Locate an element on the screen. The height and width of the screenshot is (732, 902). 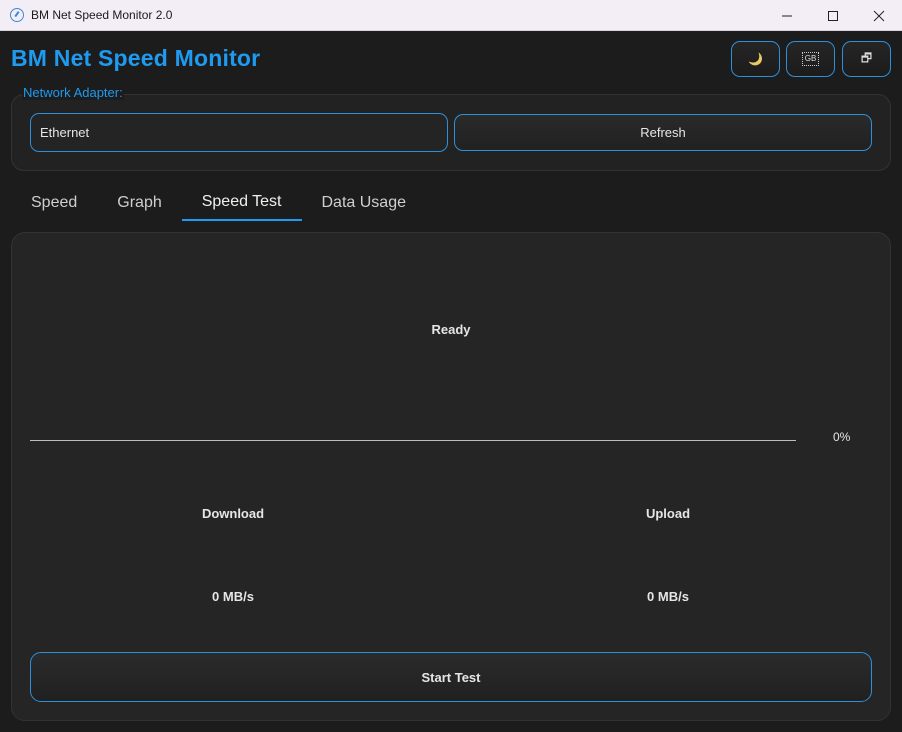
test-status: Ready is located at coordinates (451, 329).